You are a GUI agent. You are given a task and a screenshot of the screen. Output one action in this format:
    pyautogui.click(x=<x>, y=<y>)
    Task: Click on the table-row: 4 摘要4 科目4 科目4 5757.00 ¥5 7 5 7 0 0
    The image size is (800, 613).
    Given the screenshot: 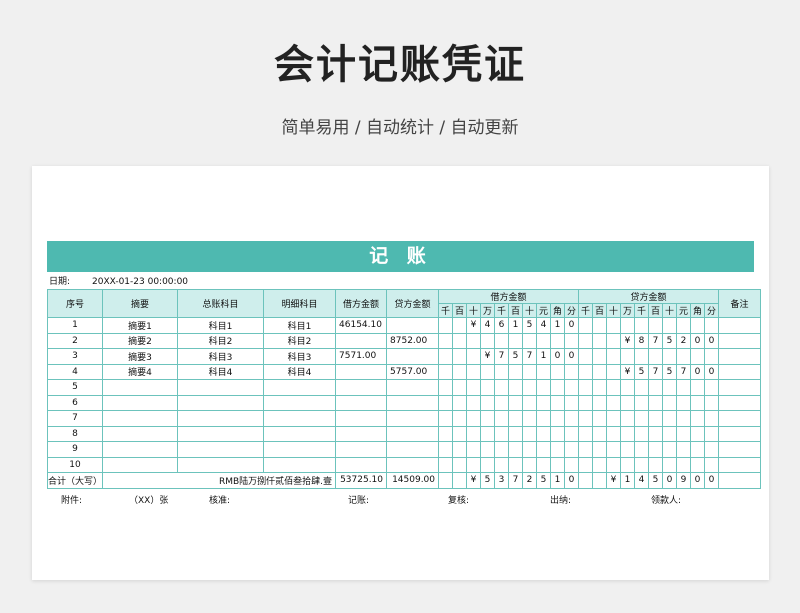 What is the action you would take?
    pyautogui.click(x=404, y=371)
    